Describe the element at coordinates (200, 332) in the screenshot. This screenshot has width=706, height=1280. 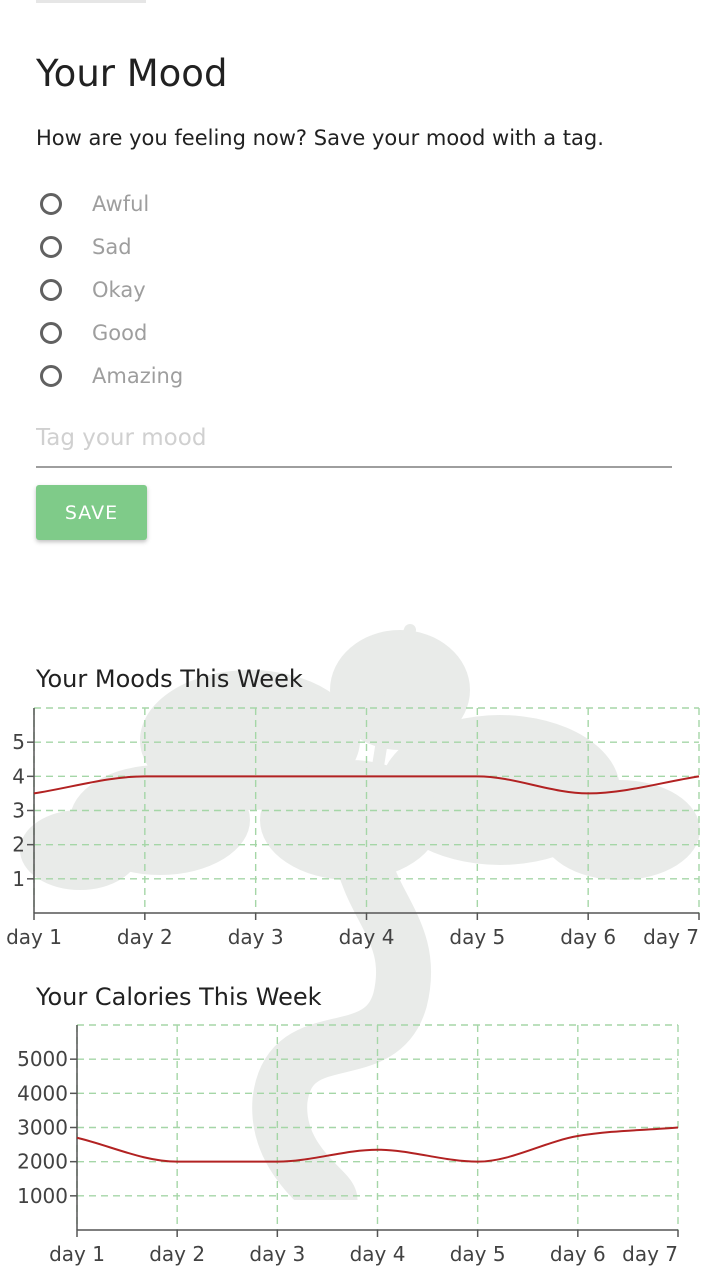
I see `mood-option-good: Good` at that location.